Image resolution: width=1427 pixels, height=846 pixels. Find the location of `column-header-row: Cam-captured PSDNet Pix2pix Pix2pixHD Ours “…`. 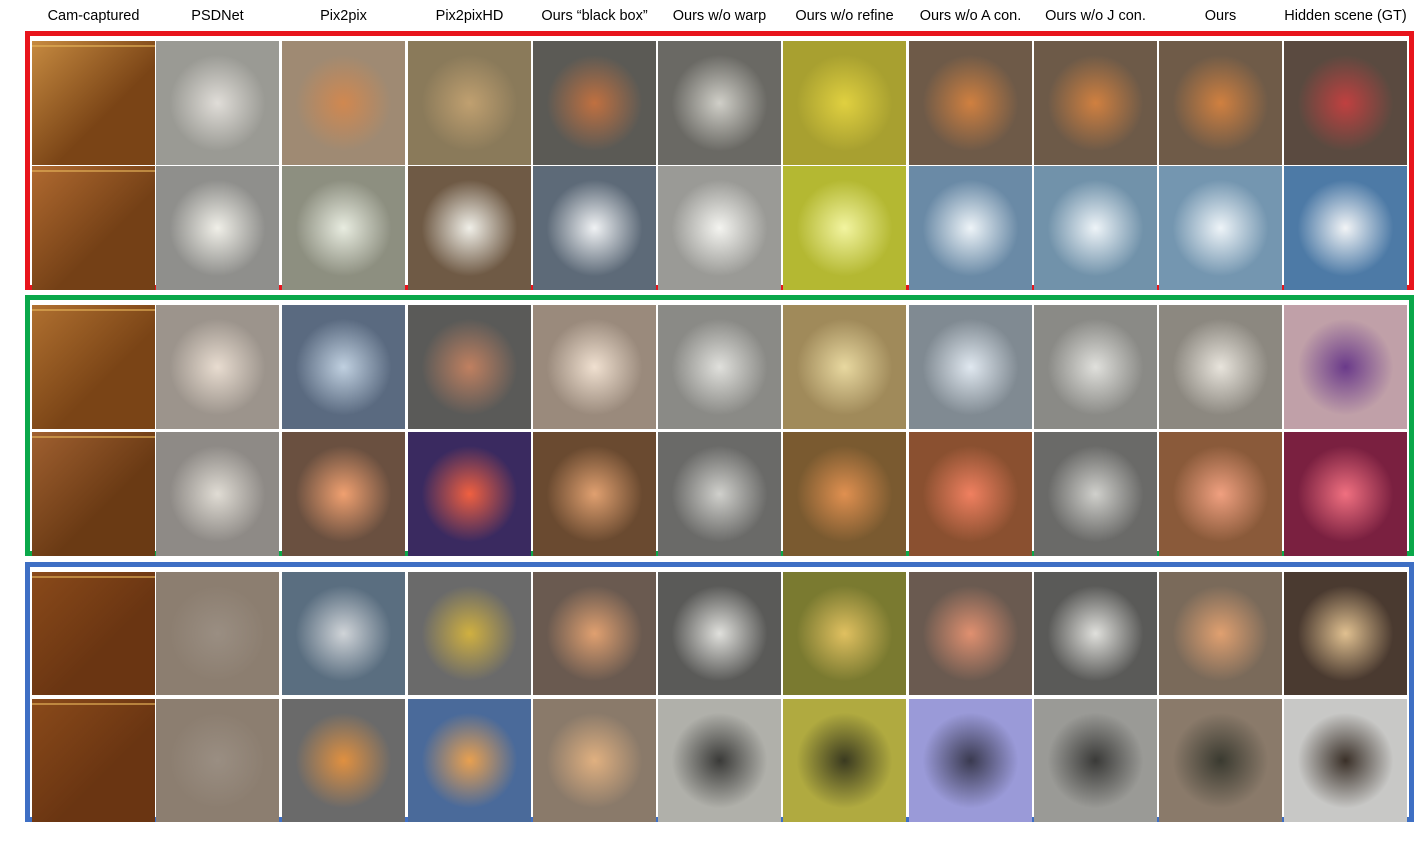

column-header-row: Cam-captured PSDNet Pix2pix Pix2pixHD Ours “… is located at coordinates (713, 17).